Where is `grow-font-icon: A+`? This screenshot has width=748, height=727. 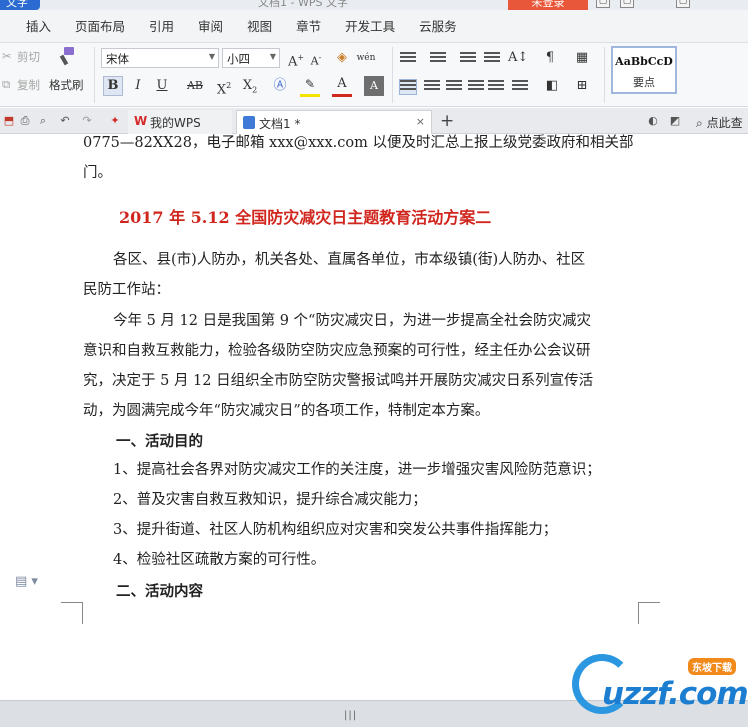 grow-font-icon: A+ is located at coordinates (296, 58).